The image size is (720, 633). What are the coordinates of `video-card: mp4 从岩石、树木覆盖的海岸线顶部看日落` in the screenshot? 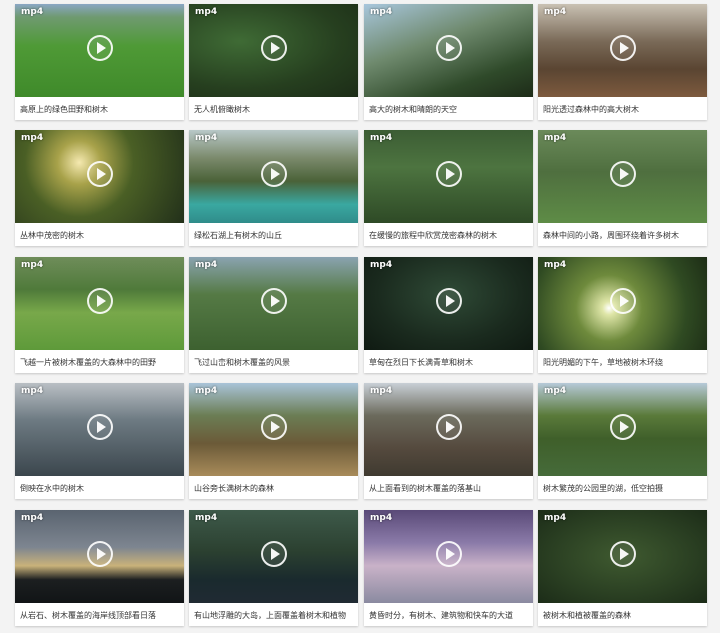 It's located at (99, 568).